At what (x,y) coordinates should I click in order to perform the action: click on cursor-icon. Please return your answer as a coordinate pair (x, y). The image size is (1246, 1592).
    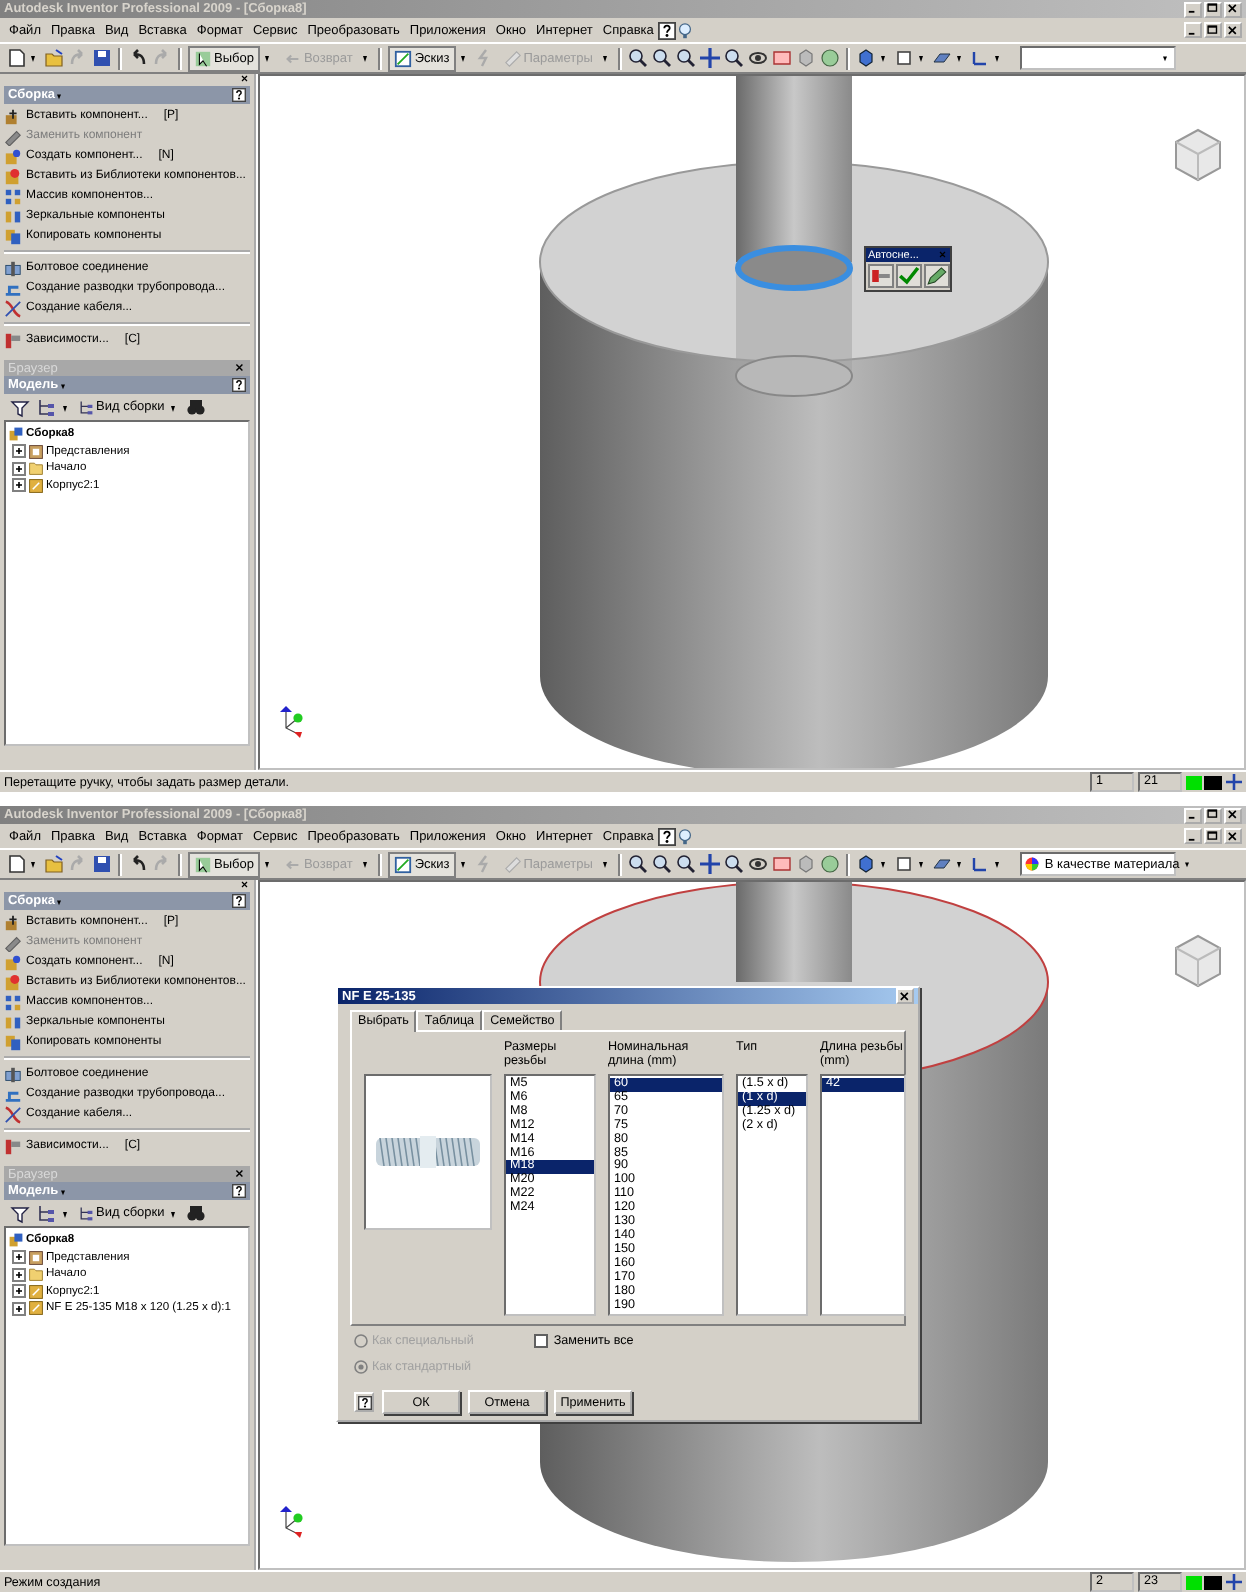
    Looking at the image, I should click on (203, 864).